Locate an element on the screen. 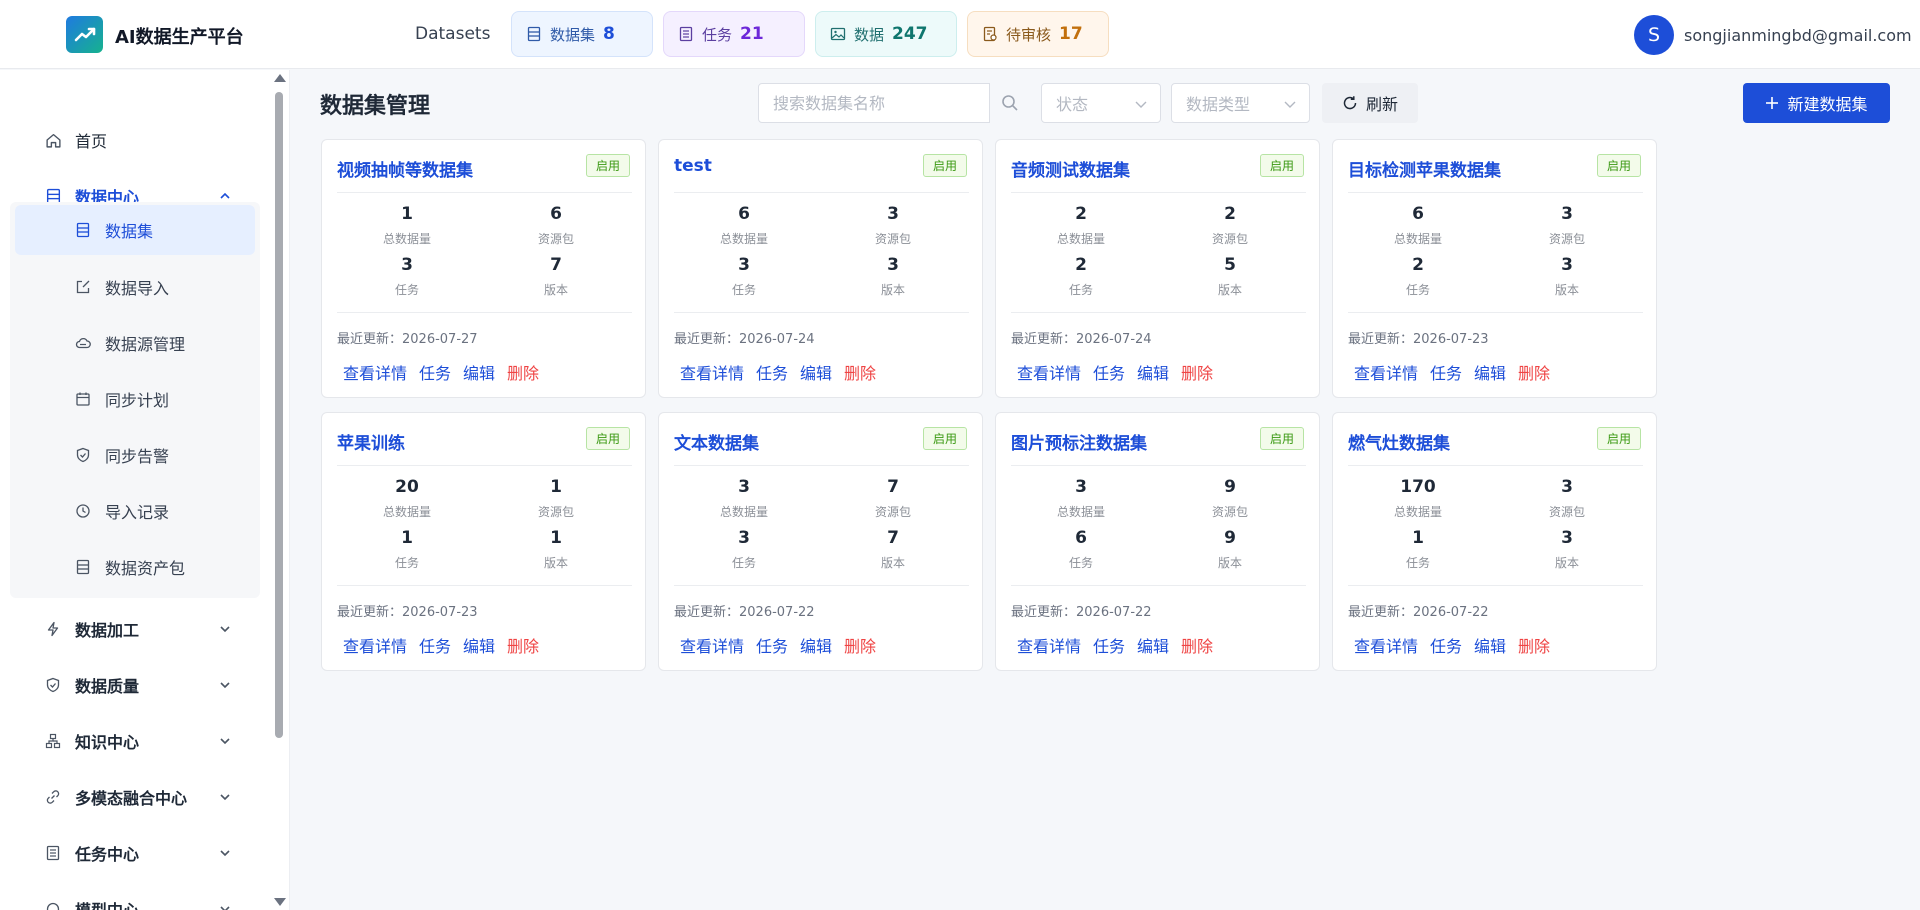  status-badge: 启用 is located at coordinates (1282, 165).